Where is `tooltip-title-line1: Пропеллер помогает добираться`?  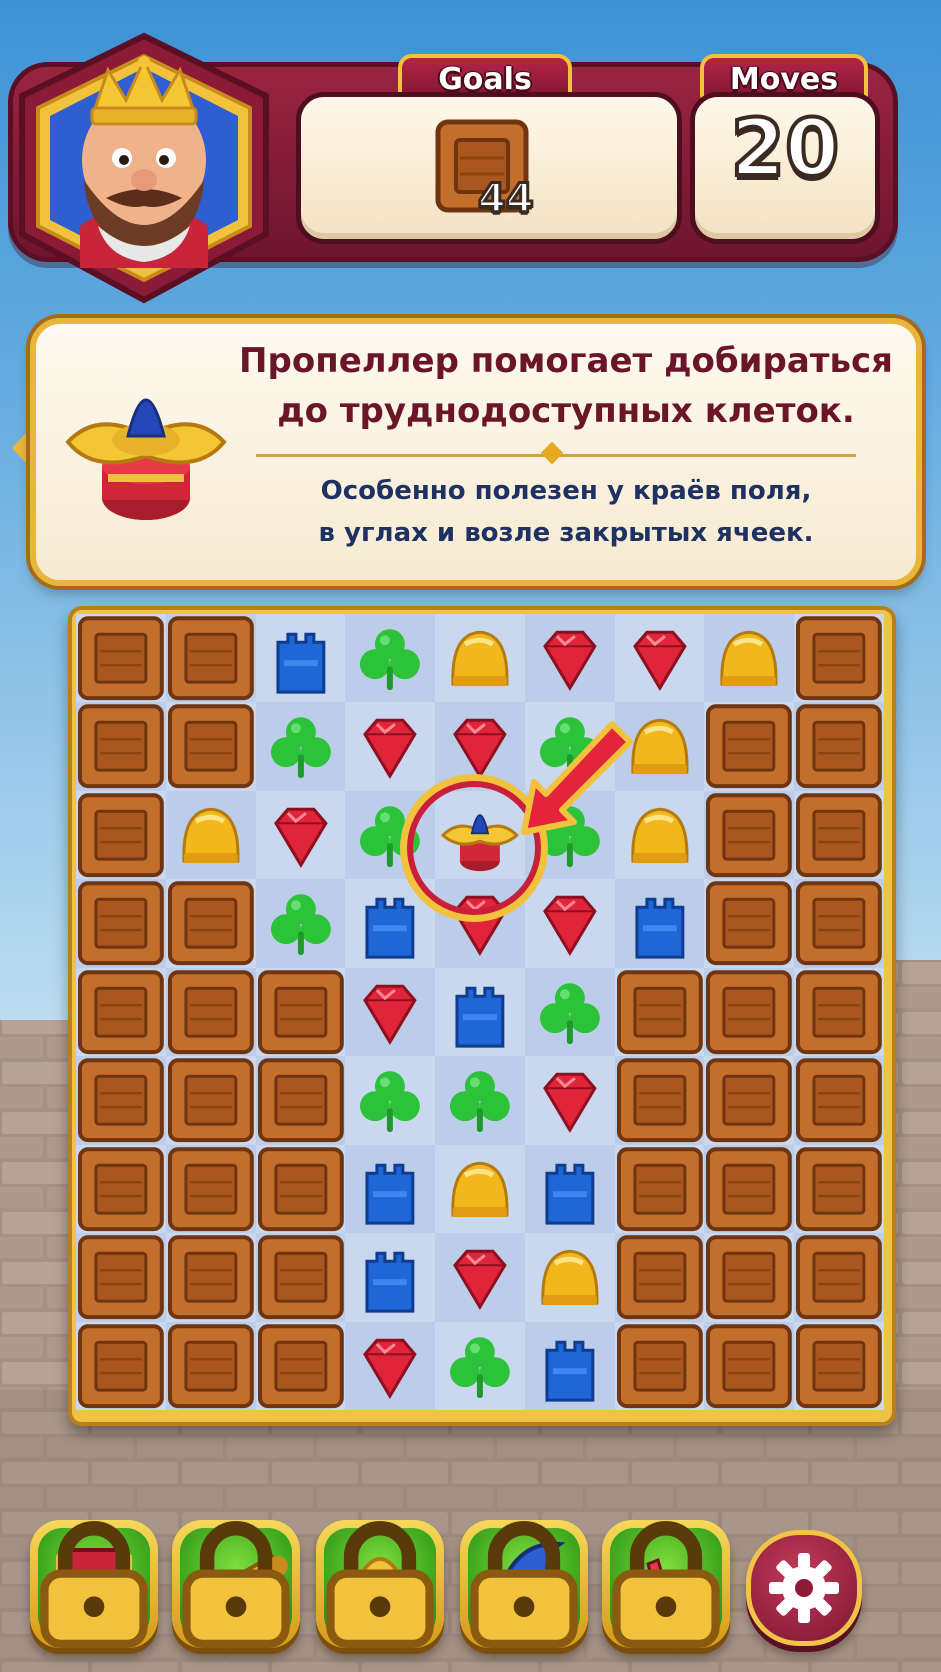
tooltip-title-line1: Пропеллер помогает добираться is located at coordinates (566, 361).